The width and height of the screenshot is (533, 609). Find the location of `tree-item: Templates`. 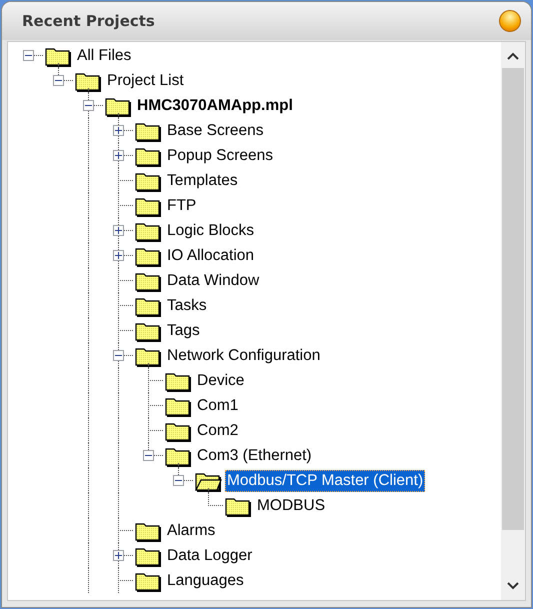

tree-item: Templates is located at coordinates (202, 181).